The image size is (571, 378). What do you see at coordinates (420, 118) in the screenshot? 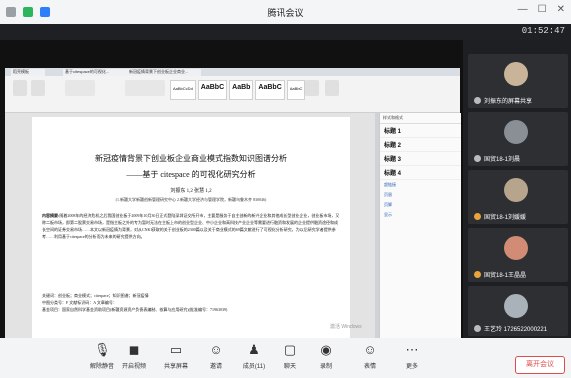
I see `styles-pane-header: 样式和格式` at bounding box center [420, 118].